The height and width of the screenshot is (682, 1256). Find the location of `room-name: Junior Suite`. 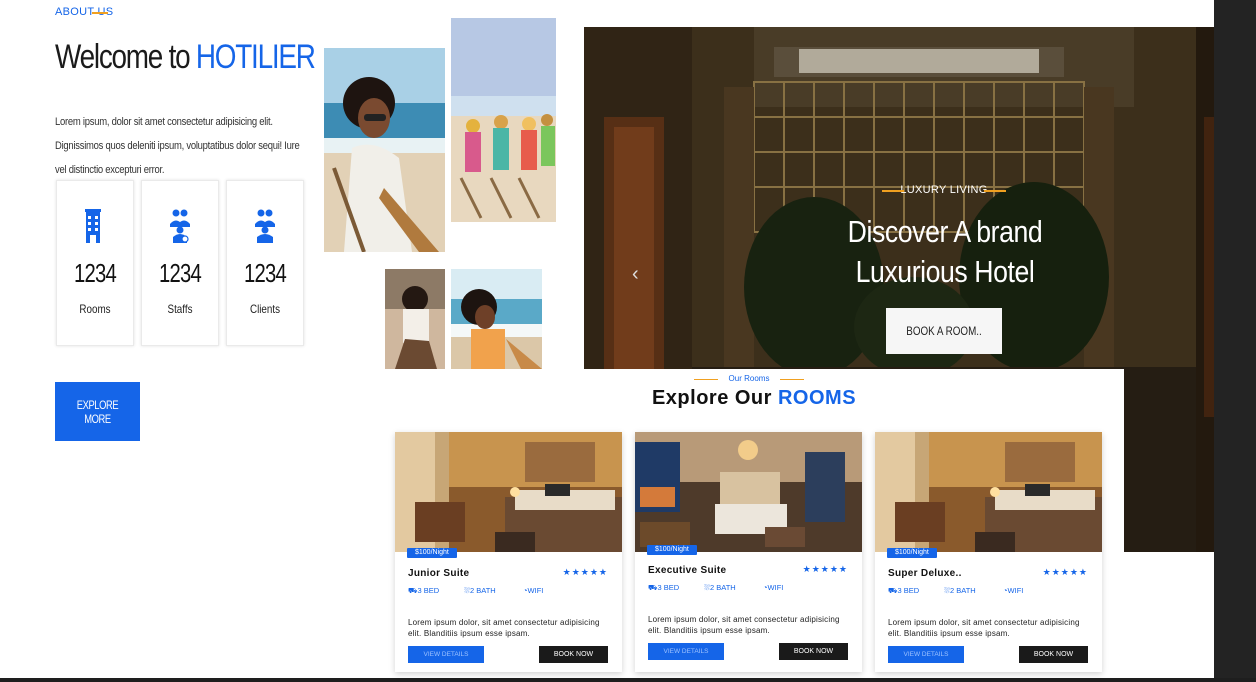

room-name: Junior Suite is located at coordinates (439, 573).